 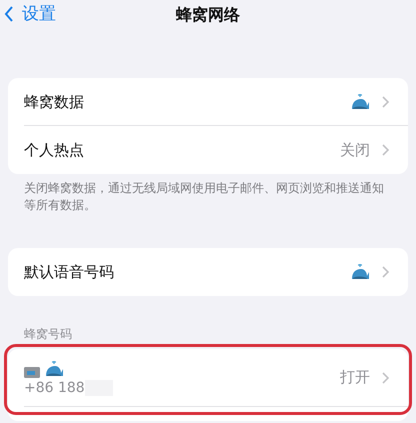 I want to click on sim-card-icon, so click(x=32, y=372).